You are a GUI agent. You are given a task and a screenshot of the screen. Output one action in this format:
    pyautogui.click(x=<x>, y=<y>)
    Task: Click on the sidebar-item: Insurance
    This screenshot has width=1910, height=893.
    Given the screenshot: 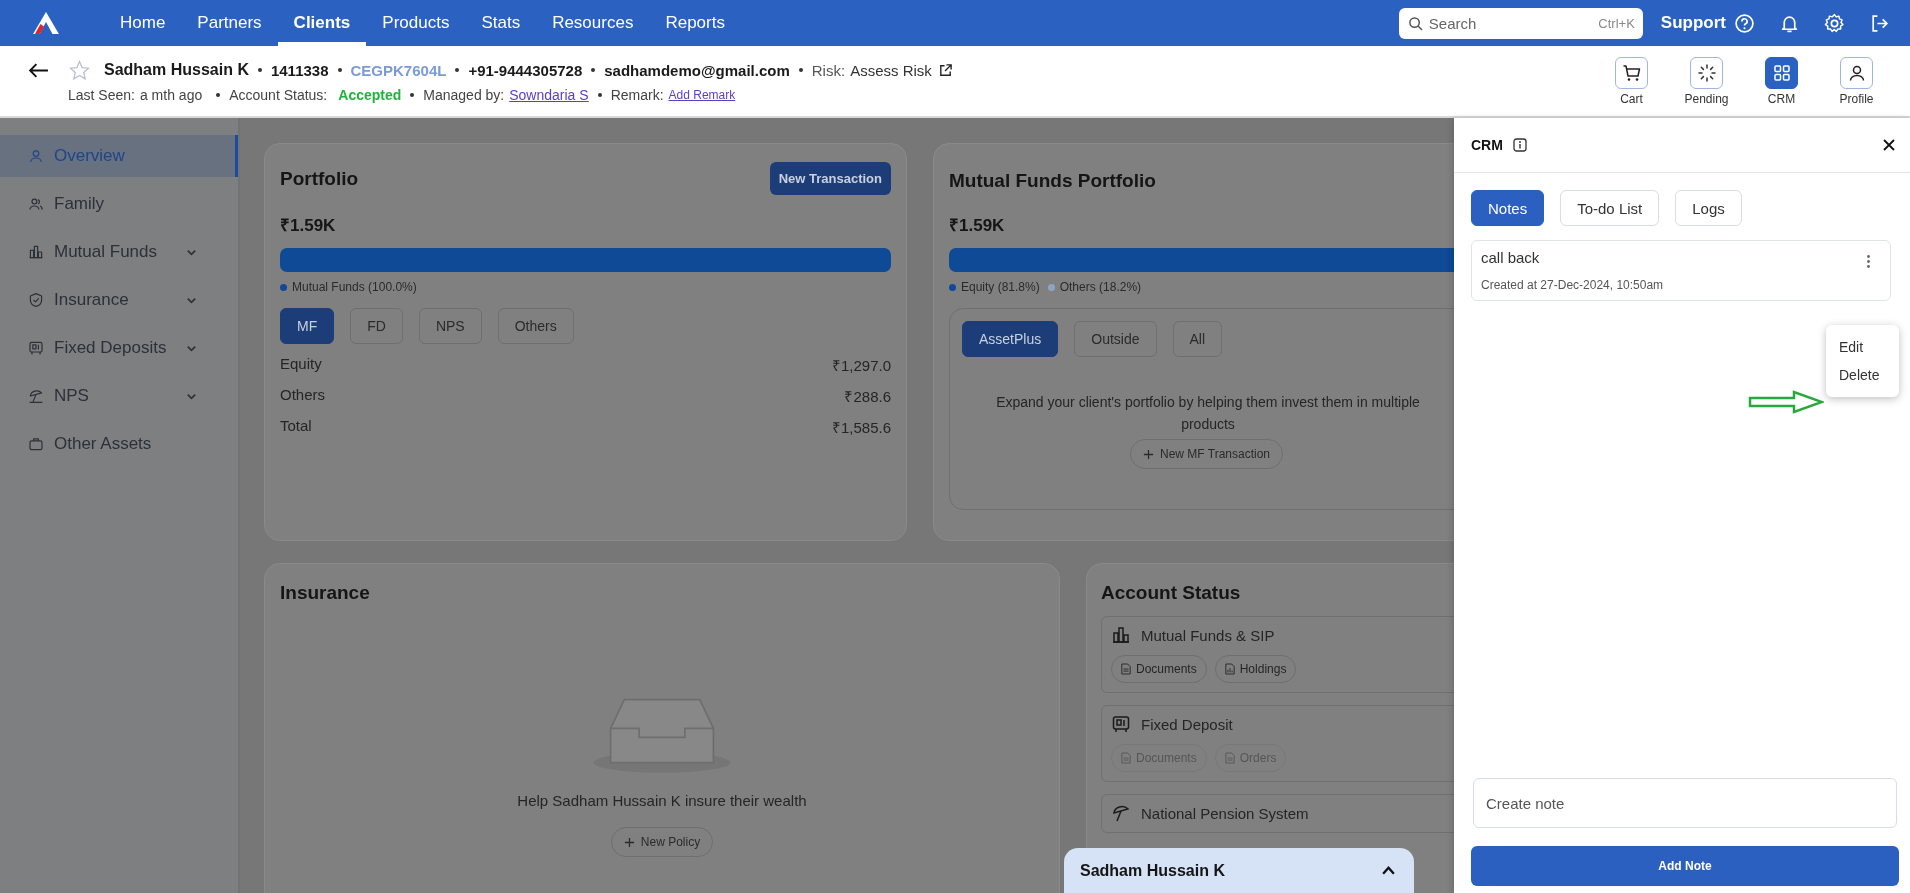 What is the action you would take?
    pyautogui.click(x=119, y=300)
    